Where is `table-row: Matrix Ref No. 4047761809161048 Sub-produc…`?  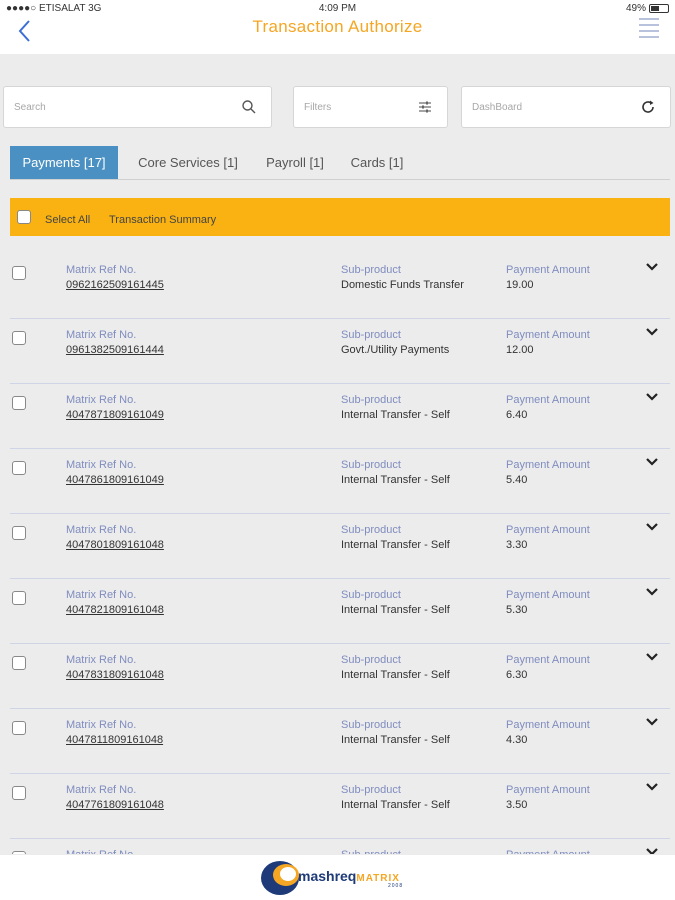 table-row: Matrix Ref No. 4047761809161048 Sub-produc… is located at coordinates (337, 806).